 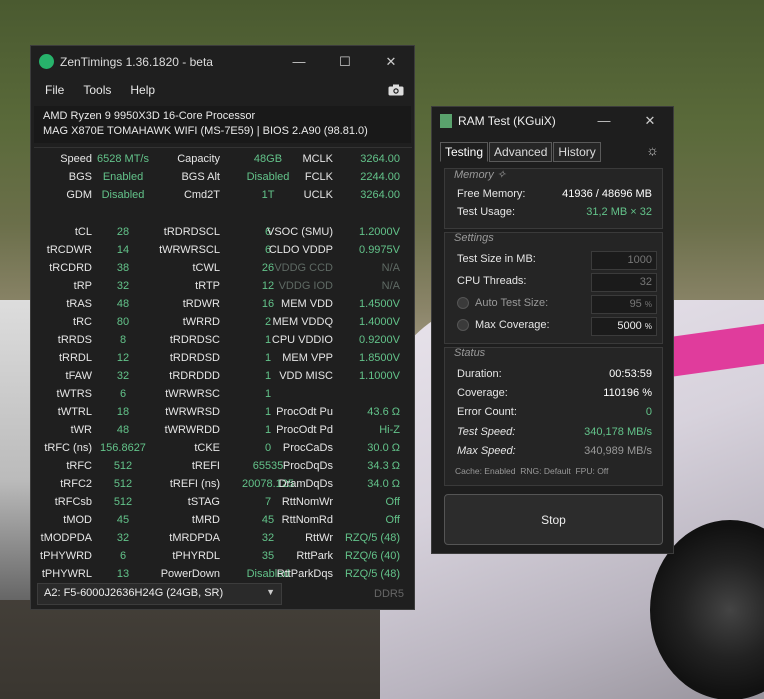 I want to click on timing-label: RttParkDqs, so click(x=304, y=574).